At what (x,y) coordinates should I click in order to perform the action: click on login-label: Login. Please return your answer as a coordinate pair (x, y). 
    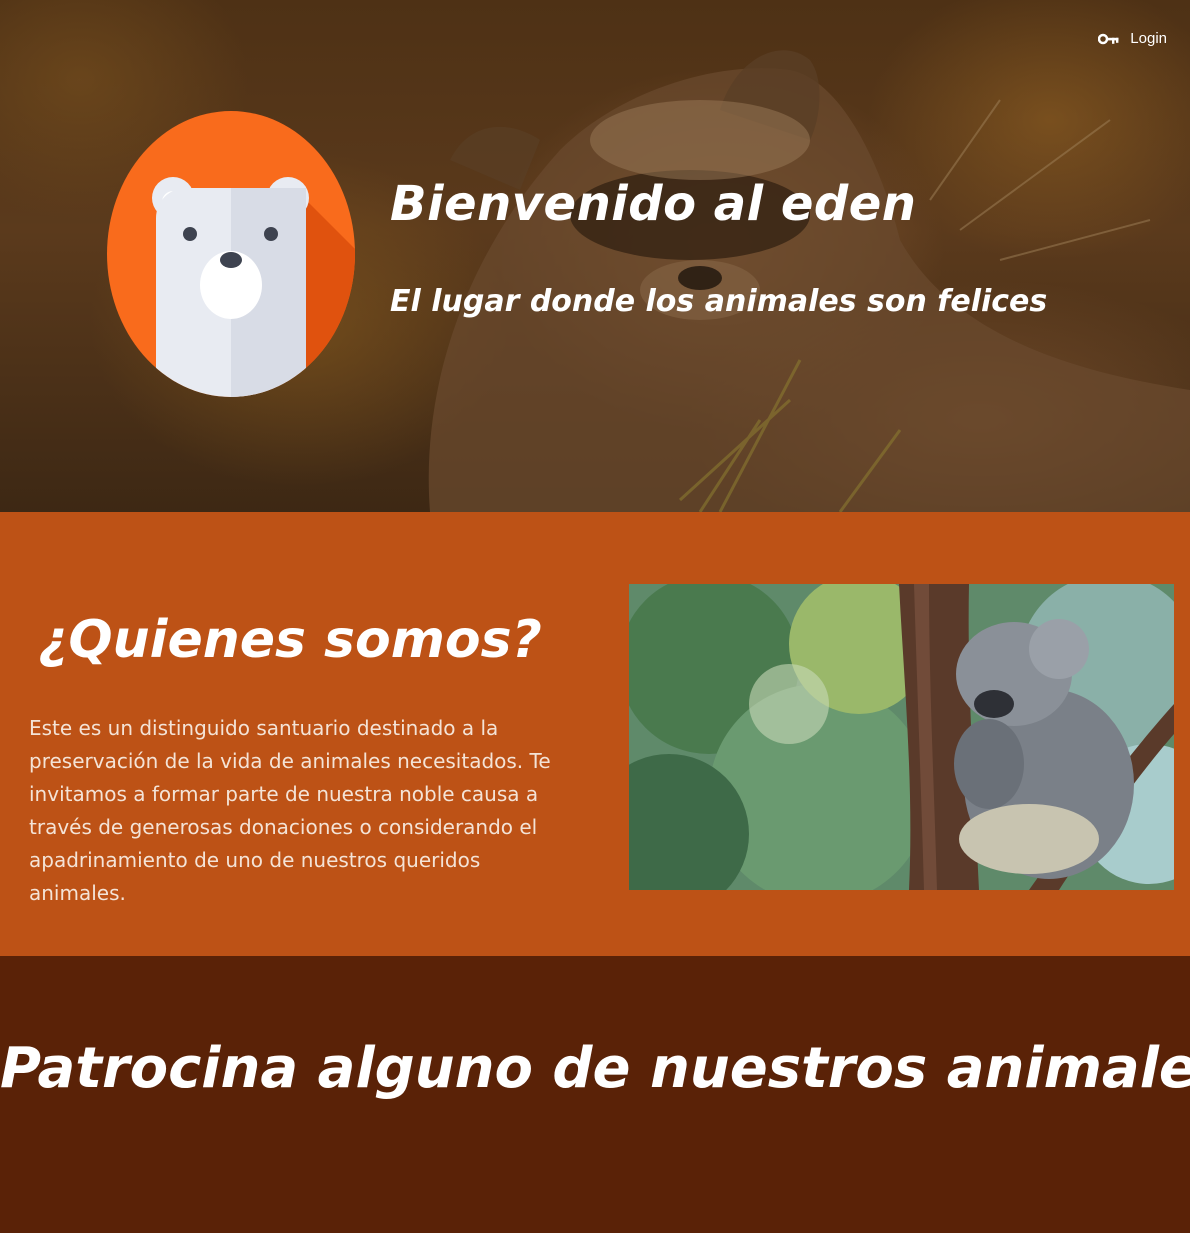
    Looking at the image, I should click on (1148, 38).